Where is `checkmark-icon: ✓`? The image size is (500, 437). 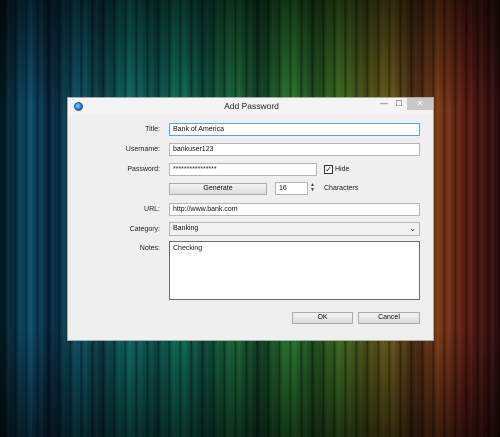 checkmark-icon: ✓ is located at coordinates (328, 169).